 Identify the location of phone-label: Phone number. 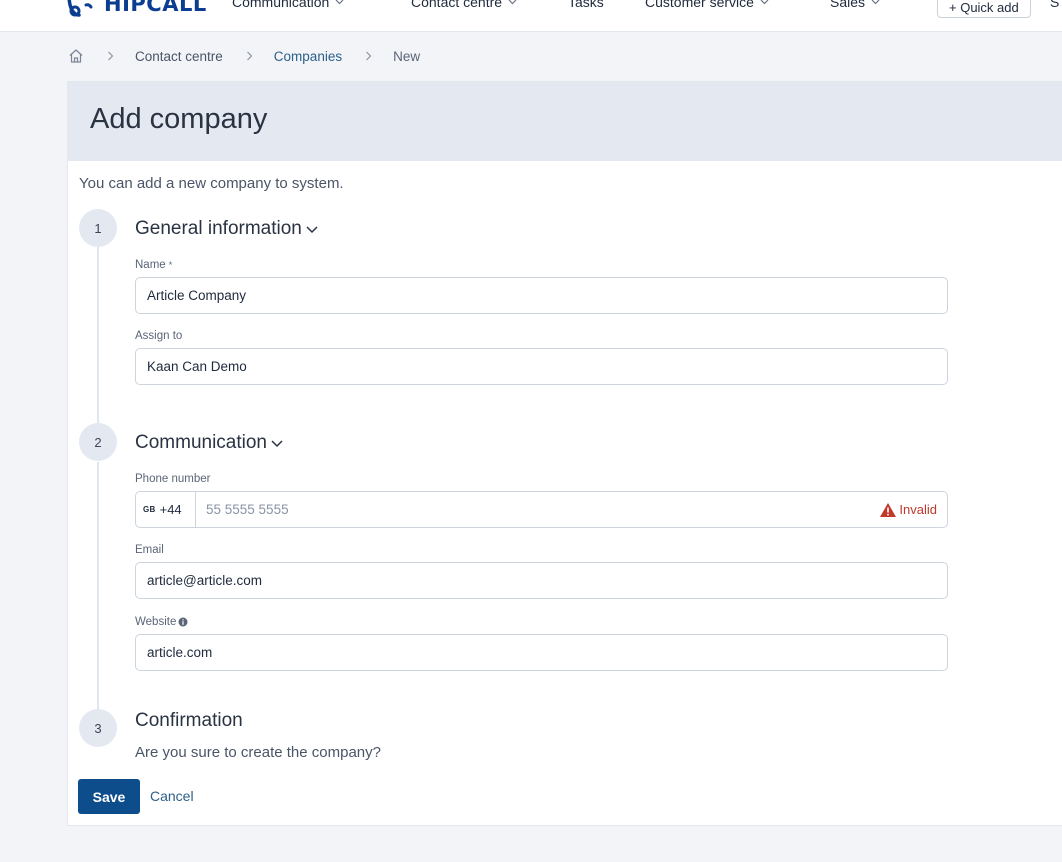
(172, 479).